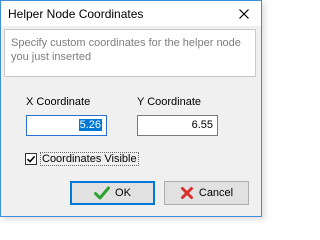 The height and width of the screenshot is (240, 320). Describe the element at coordinates (187, 193) in the screenshot. I see `red-x-icon` at that location.